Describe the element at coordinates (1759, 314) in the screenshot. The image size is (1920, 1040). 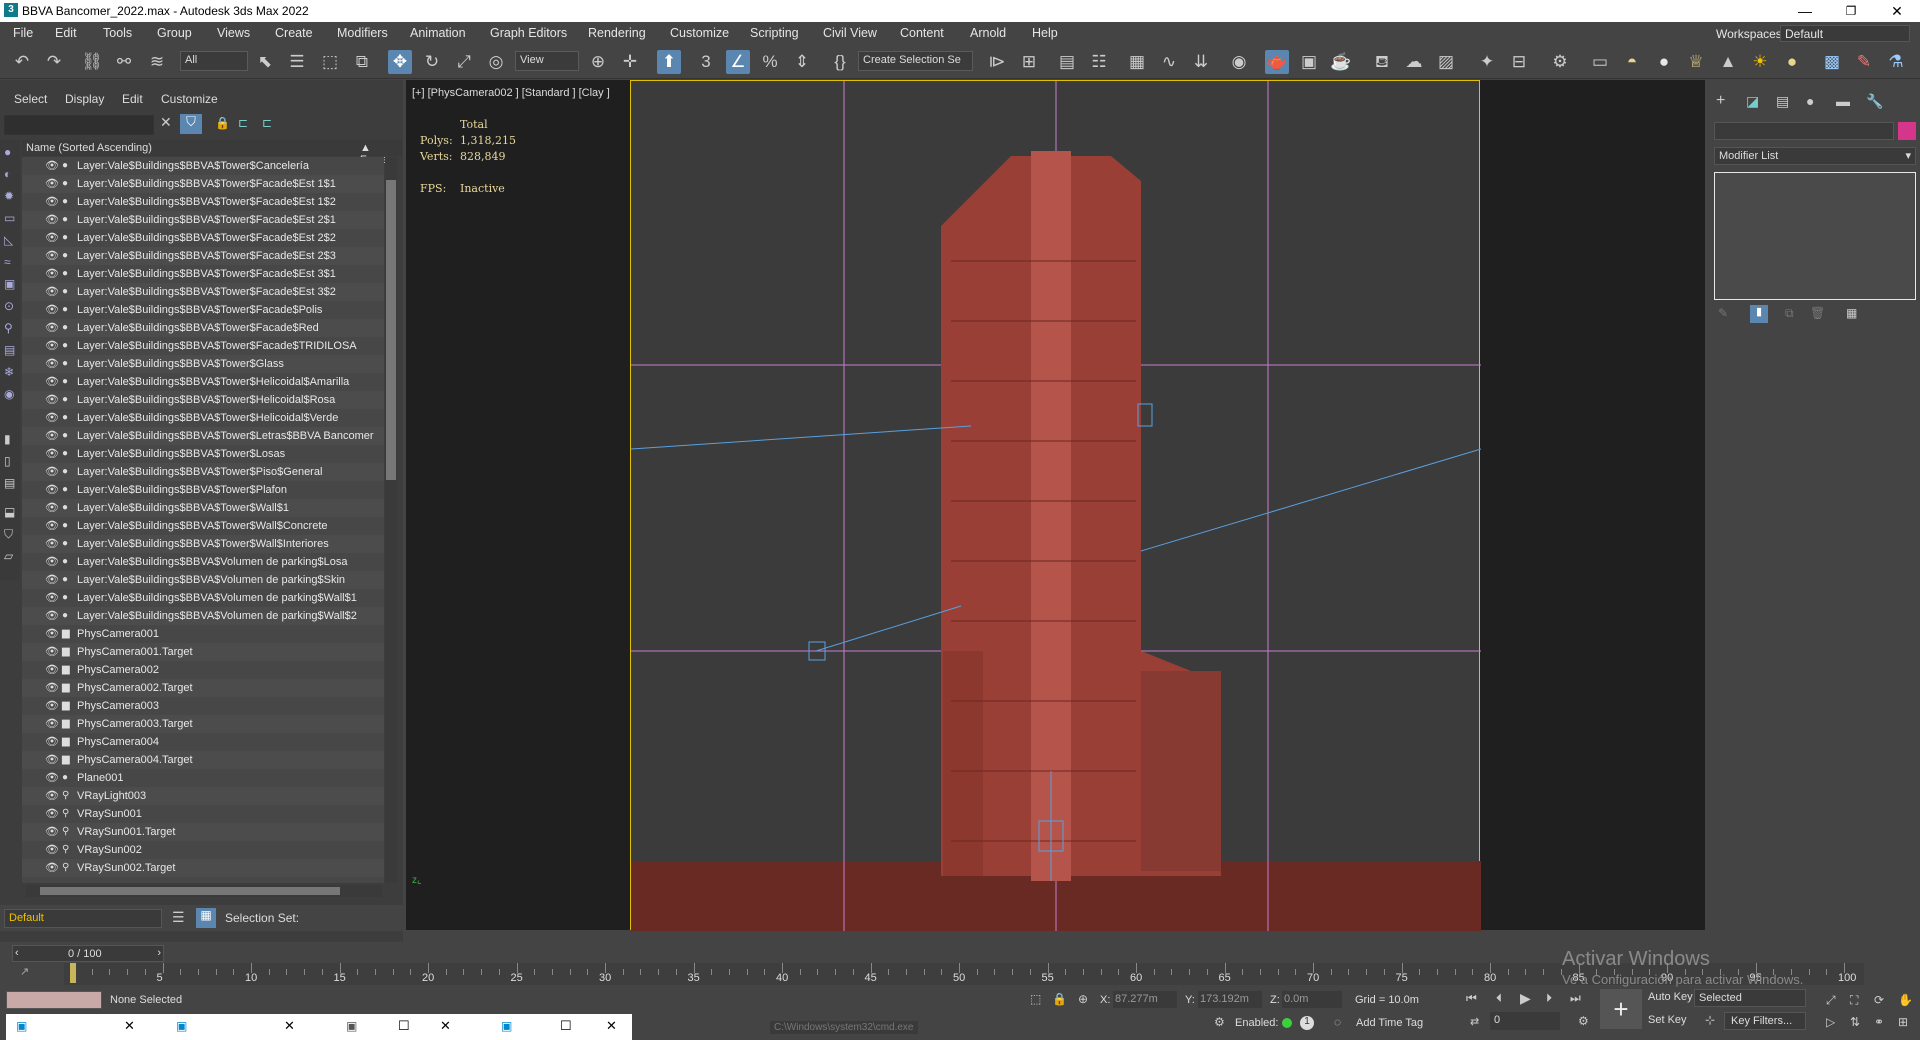
I see `show-end-result-icon: ▮` at that location.